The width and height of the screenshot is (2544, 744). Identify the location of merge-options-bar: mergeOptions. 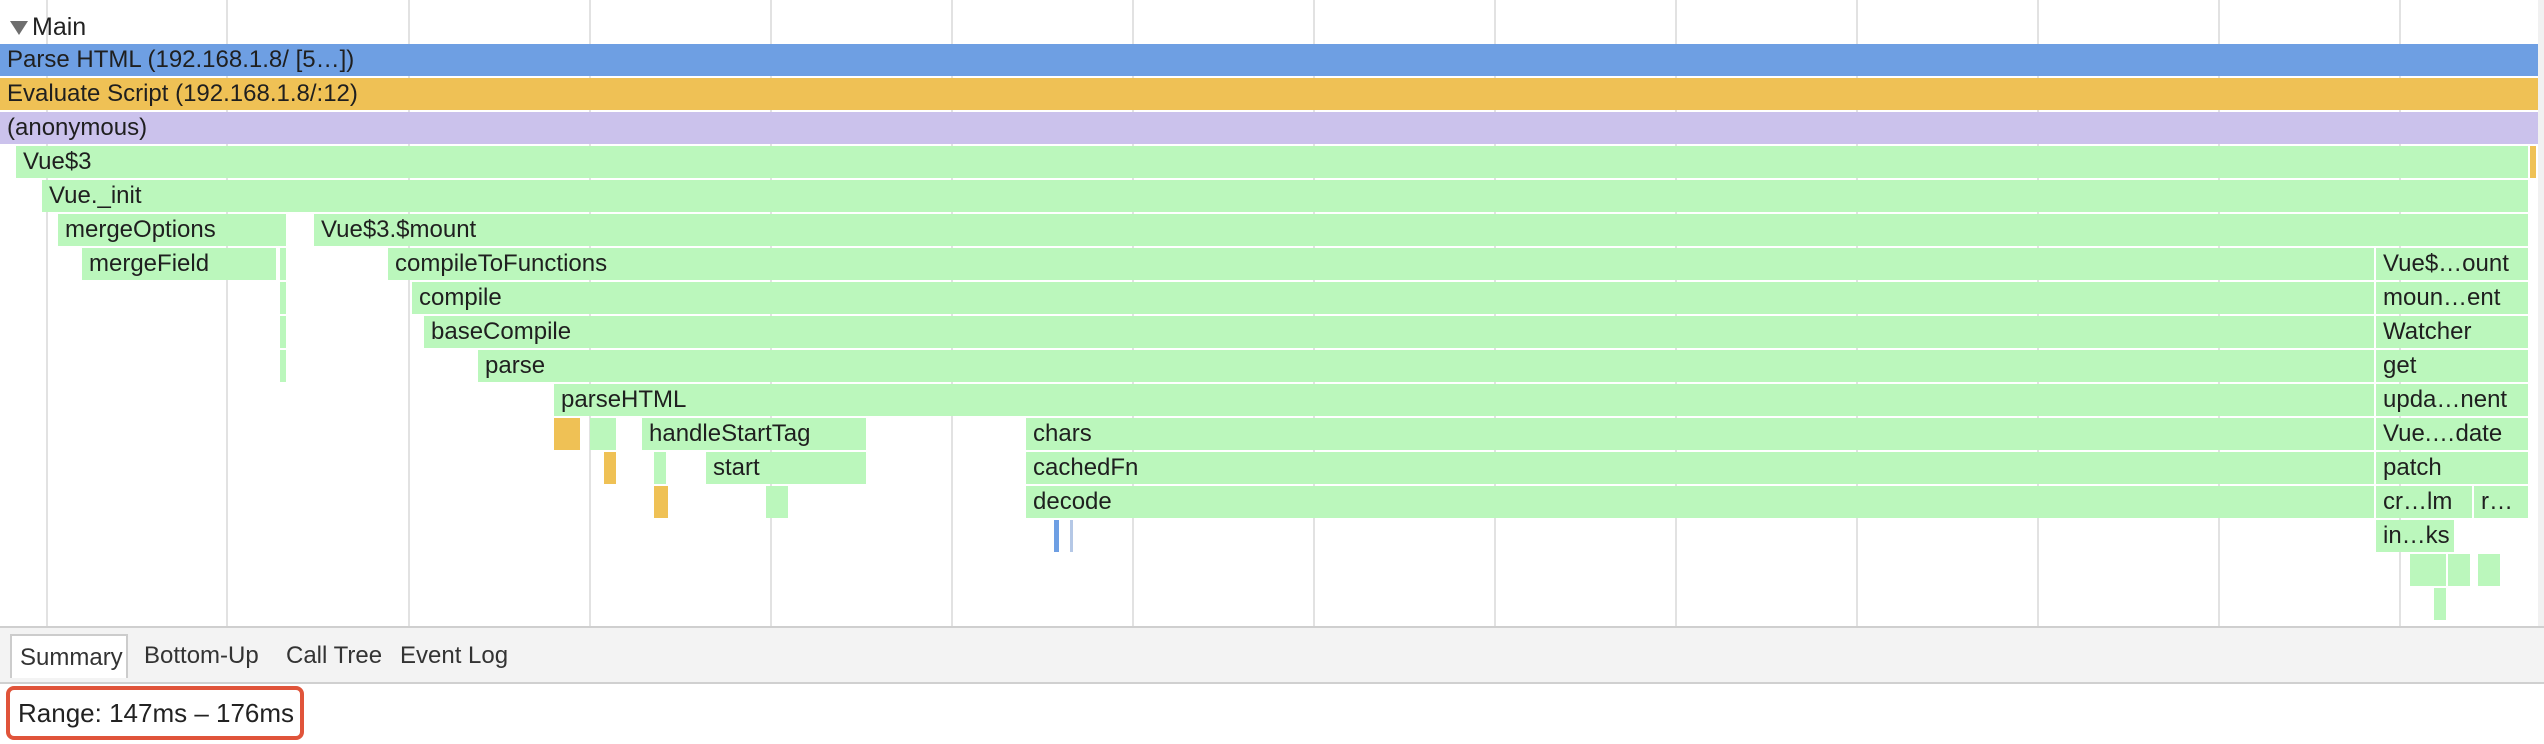
(172, 230).